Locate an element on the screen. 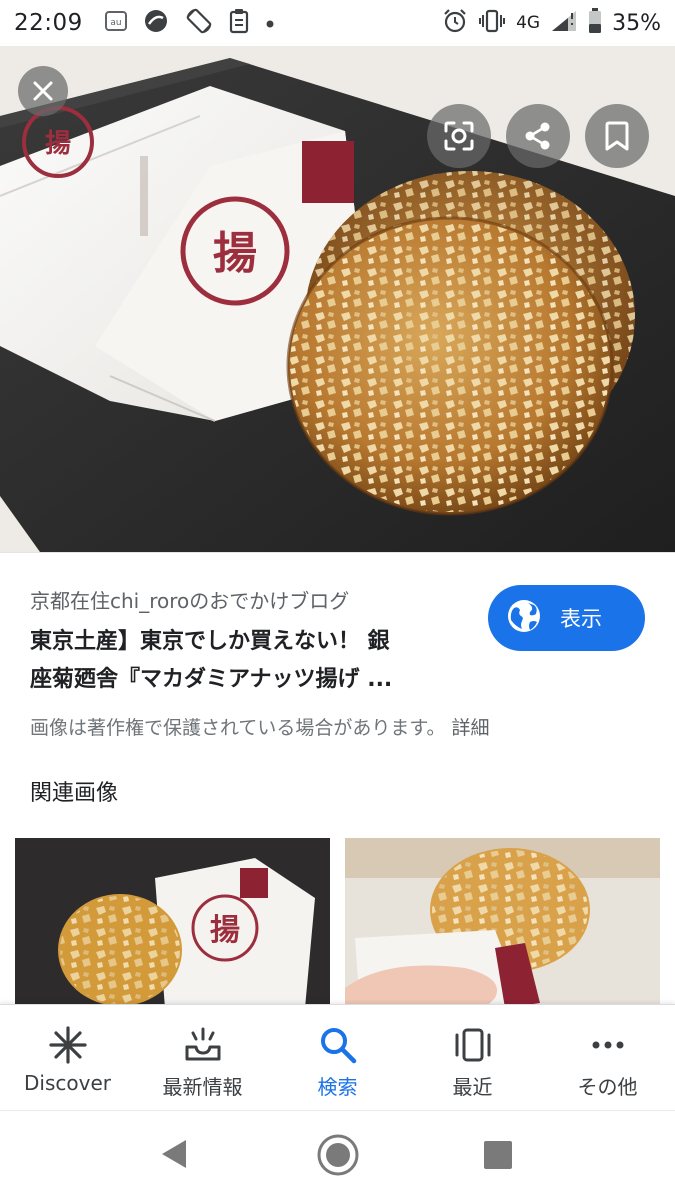 The height and width of the screenshot is (1200, 675). back-triangle-icon is located at coordinates (174, 1156).